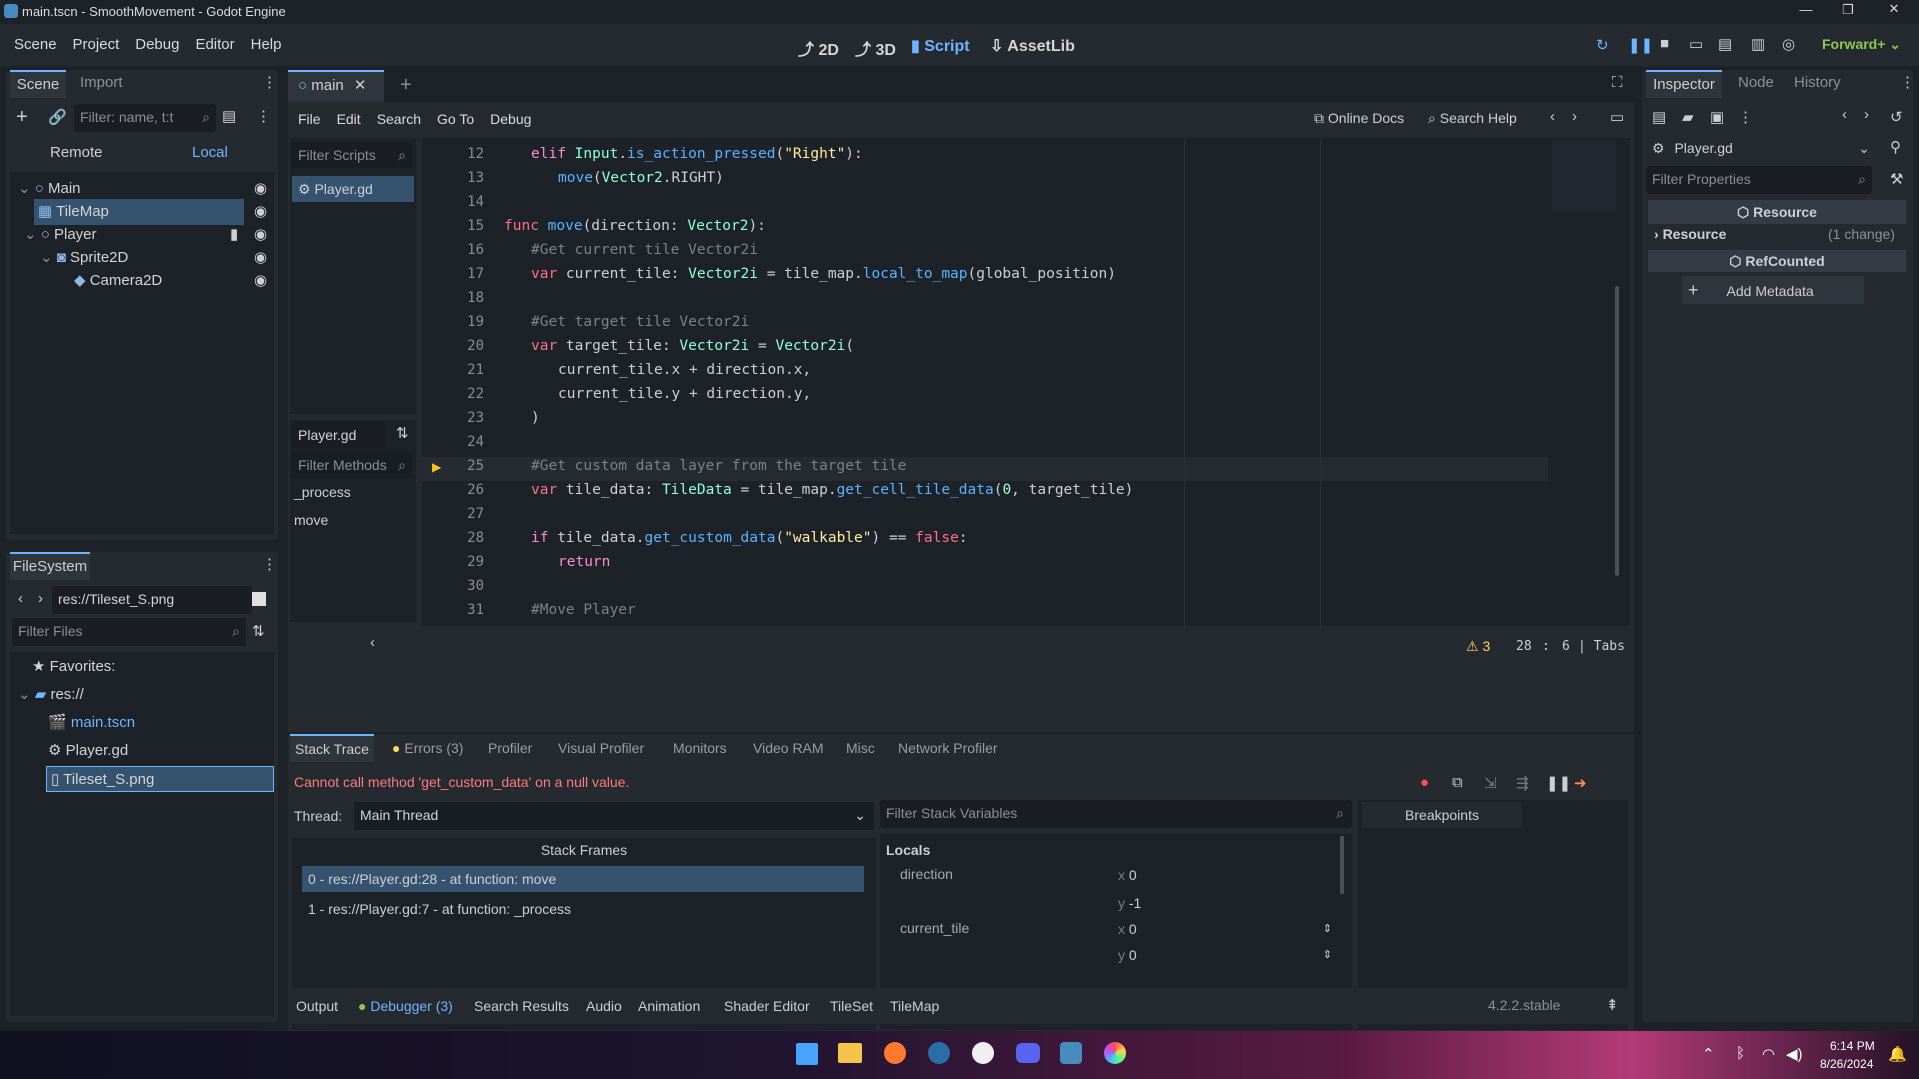 This screenshot has height=1079, width=1919. What do you see at coordinates (1359, 118) in the screenshot?
I see `online-docs-button: ⧉ Online Docs` at bounding box center [1359, 118].